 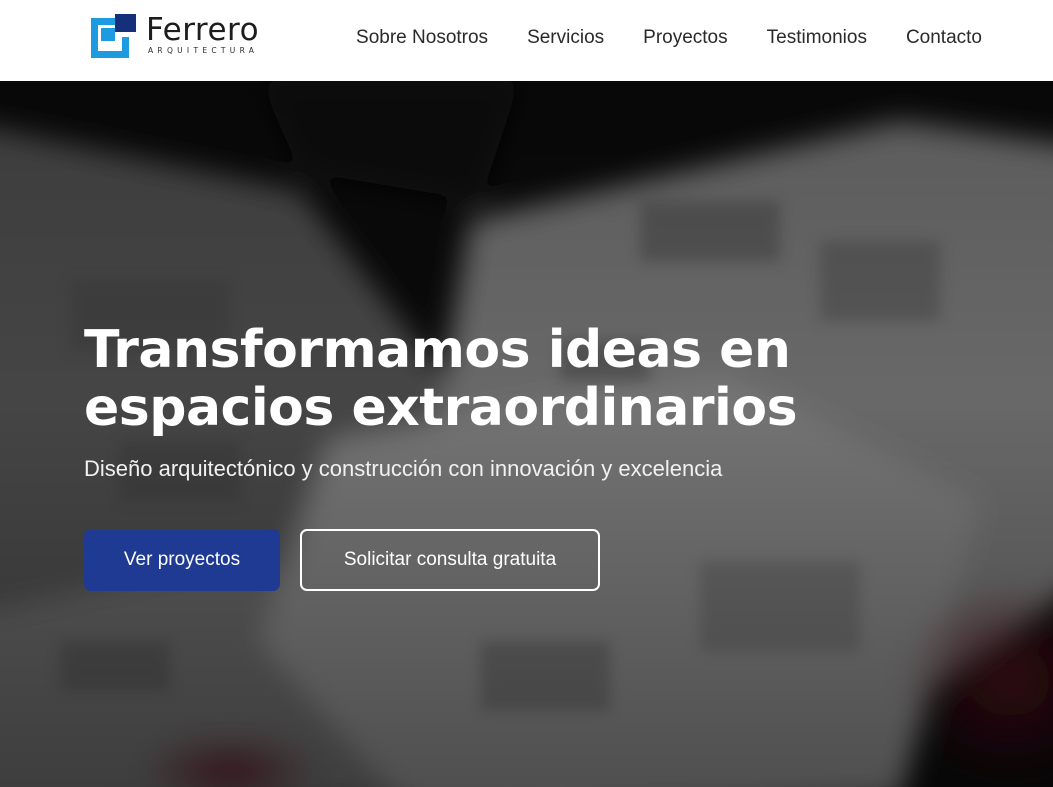 What do you see at coordinates (944, 38) in the screenshot?
I see `nav-link-contacto: Contacto` at bounding box center [944, 38].